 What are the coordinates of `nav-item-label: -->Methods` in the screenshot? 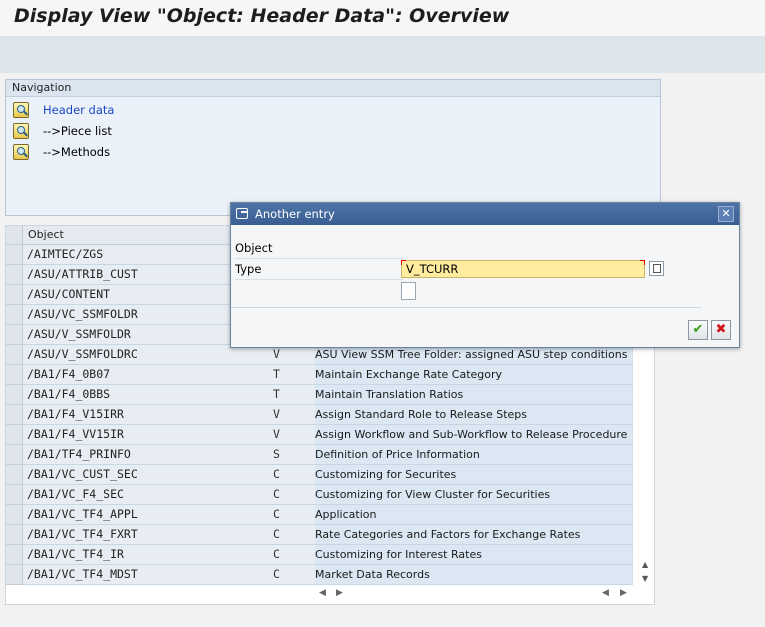 It's located at (76, 152).